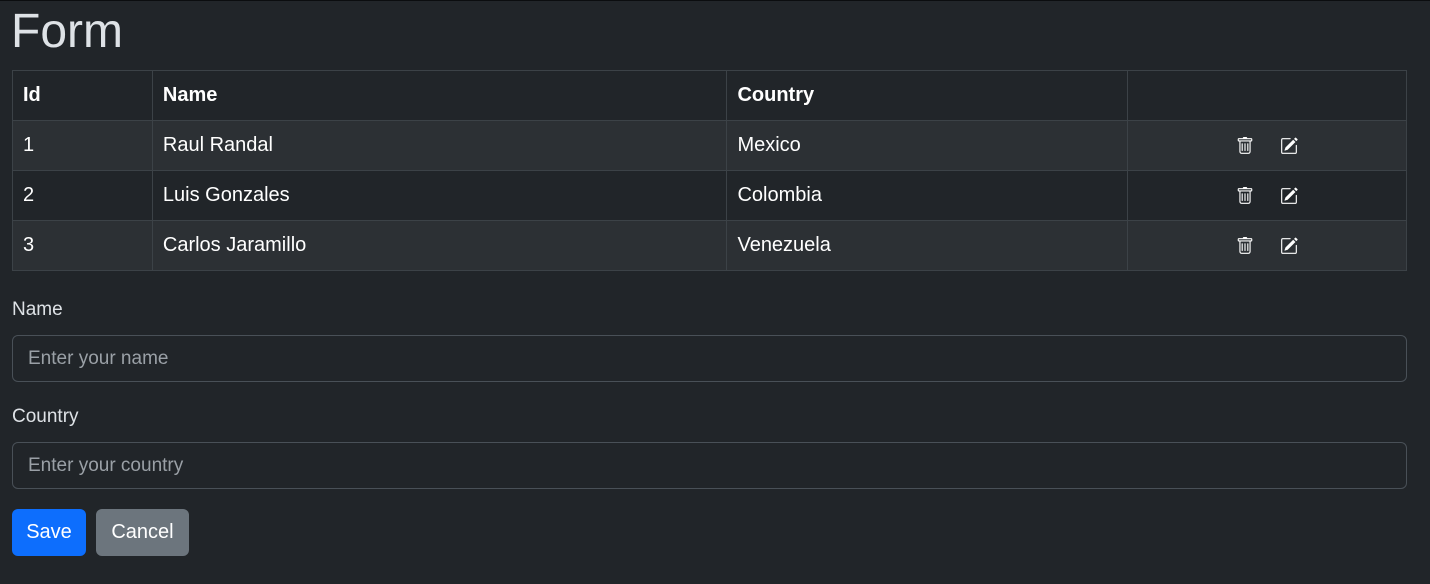  I want to click on table-row: 1 Raul Randal Mexico, so click(709, 145).